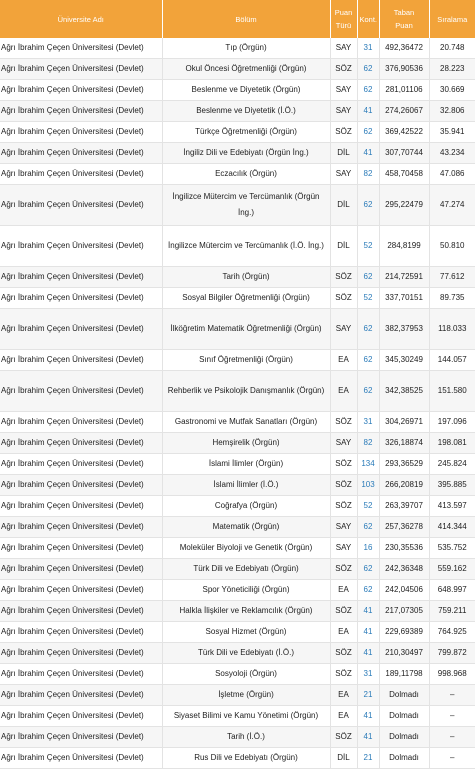 This screenshot has width=475, height=769. I want to click on department-cell: Coğrafya (Örgün), so click(246, 506).